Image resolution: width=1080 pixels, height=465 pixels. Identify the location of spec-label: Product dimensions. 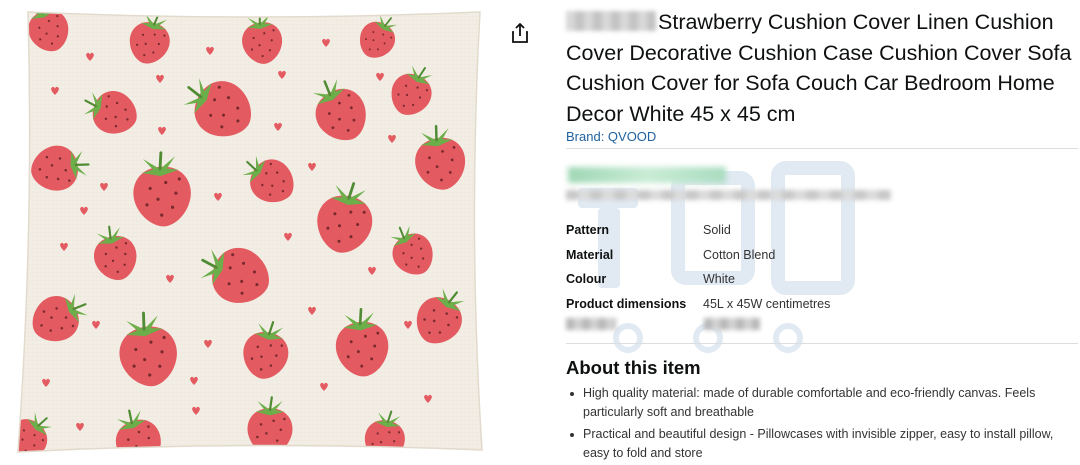
(626, 303).